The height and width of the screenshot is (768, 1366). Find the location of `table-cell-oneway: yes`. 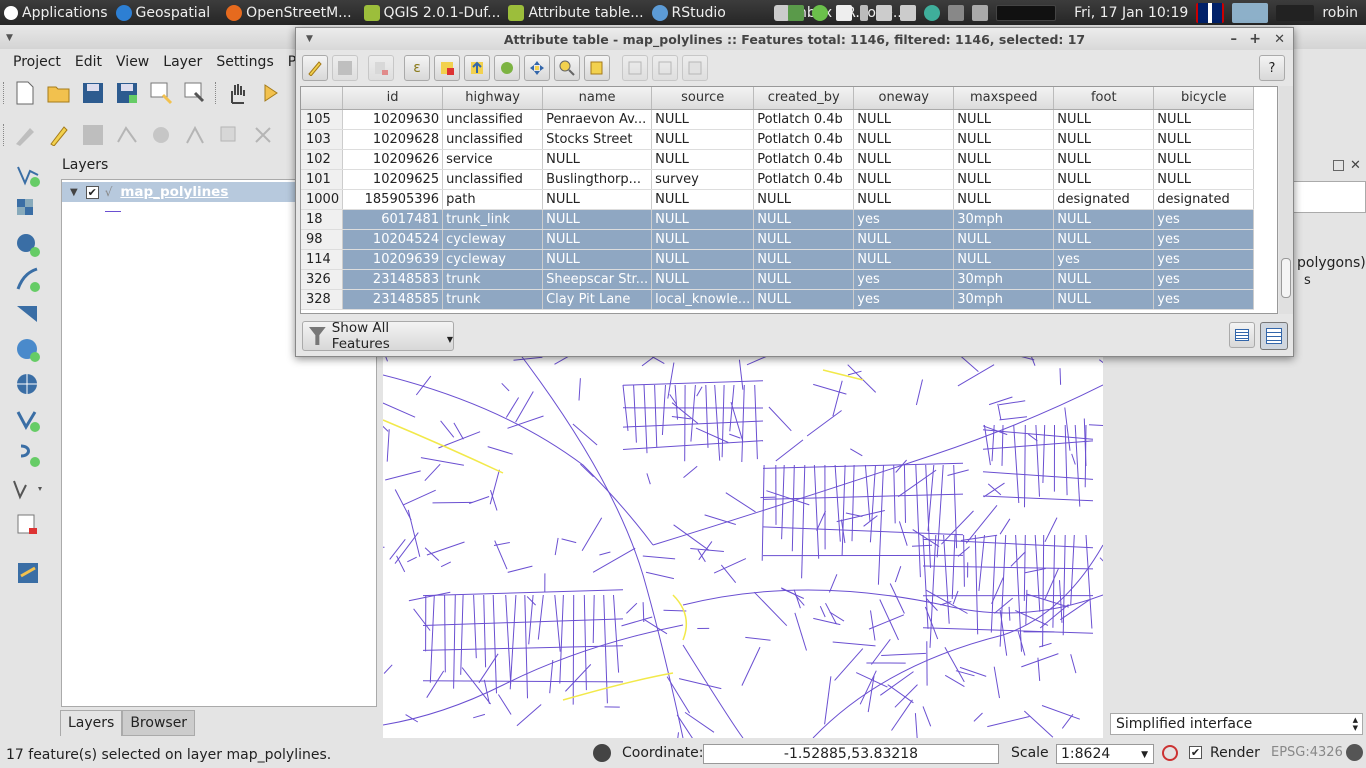

table-cell-oneway: yes is located at coordinates (904, 299).